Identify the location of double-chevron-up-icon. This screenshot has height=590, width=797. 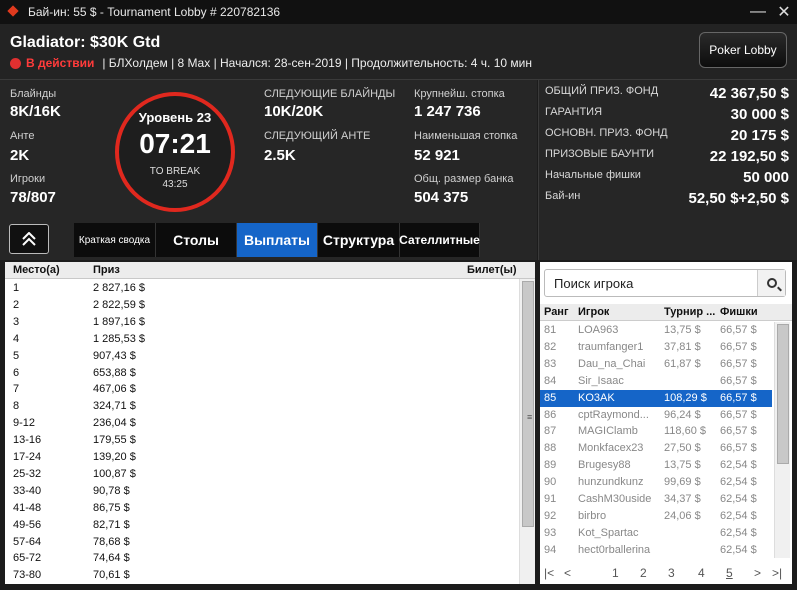
(29, 239).